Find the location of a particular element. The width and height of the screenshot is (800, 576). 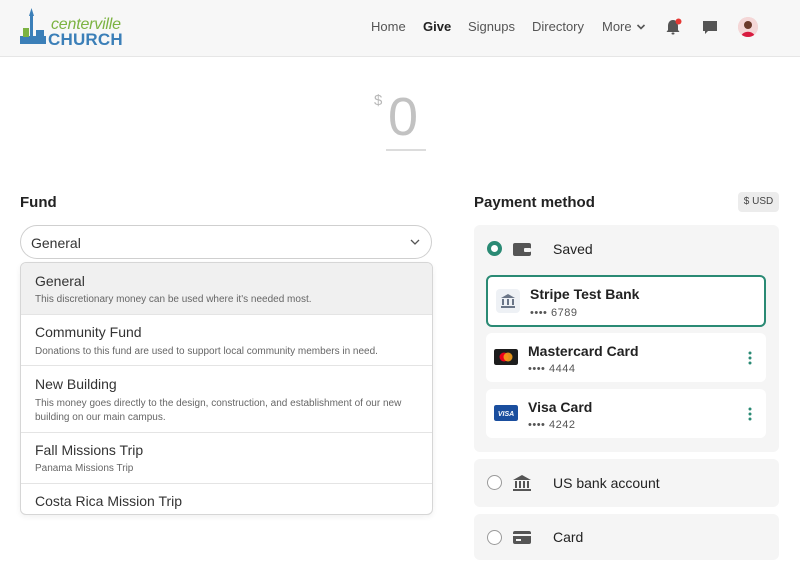

svg-text: VISA is located at coordinates (506, 414).